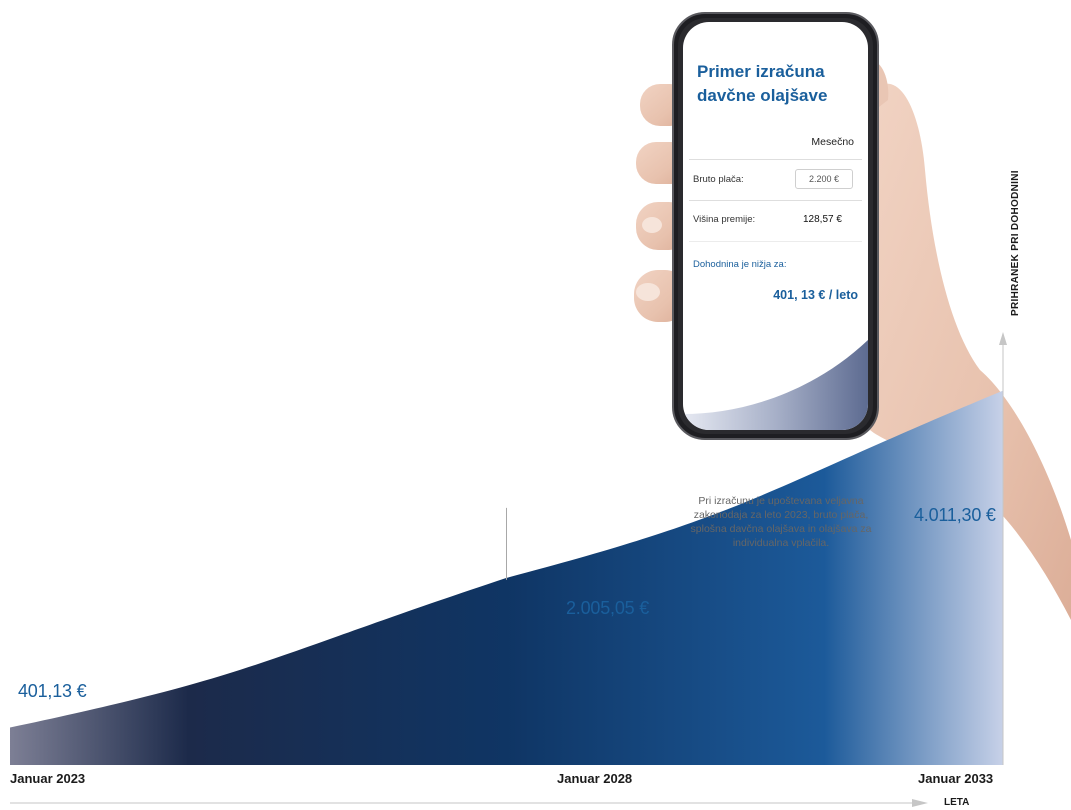 The image size is (1071, 810). I want to click on x-axis-title: LETA, so click(957, 802).